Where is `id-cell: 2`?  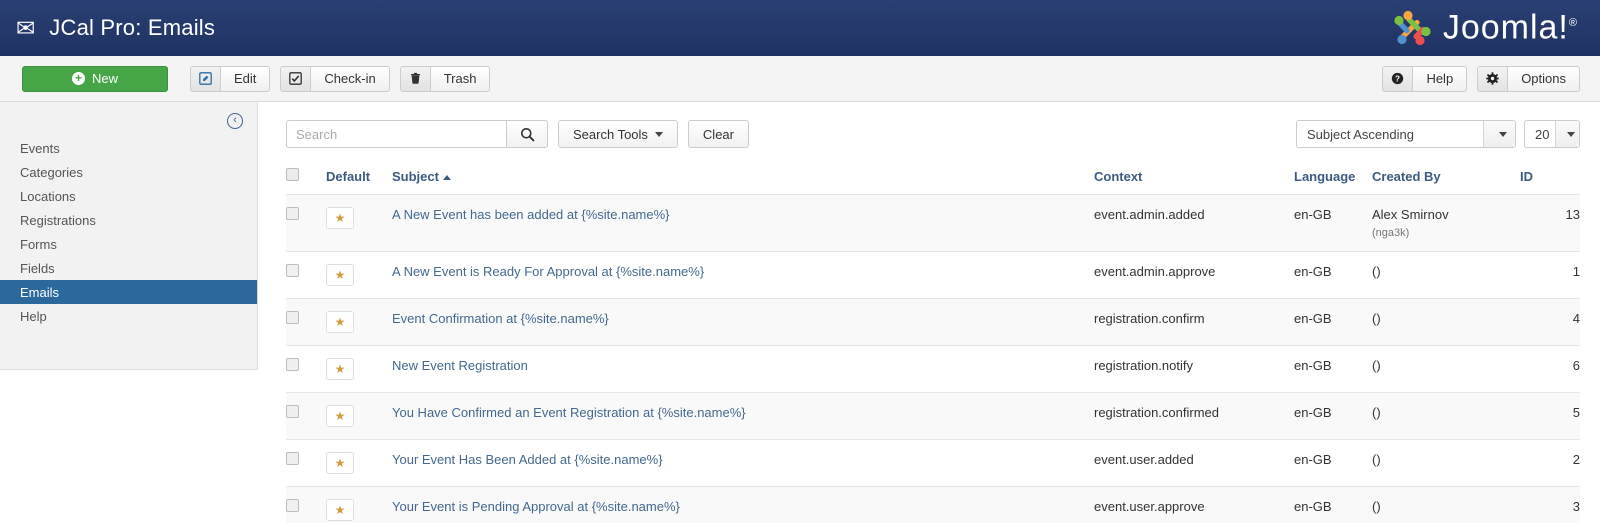 id-cell: 2 is located at coordinates (1550, 463).